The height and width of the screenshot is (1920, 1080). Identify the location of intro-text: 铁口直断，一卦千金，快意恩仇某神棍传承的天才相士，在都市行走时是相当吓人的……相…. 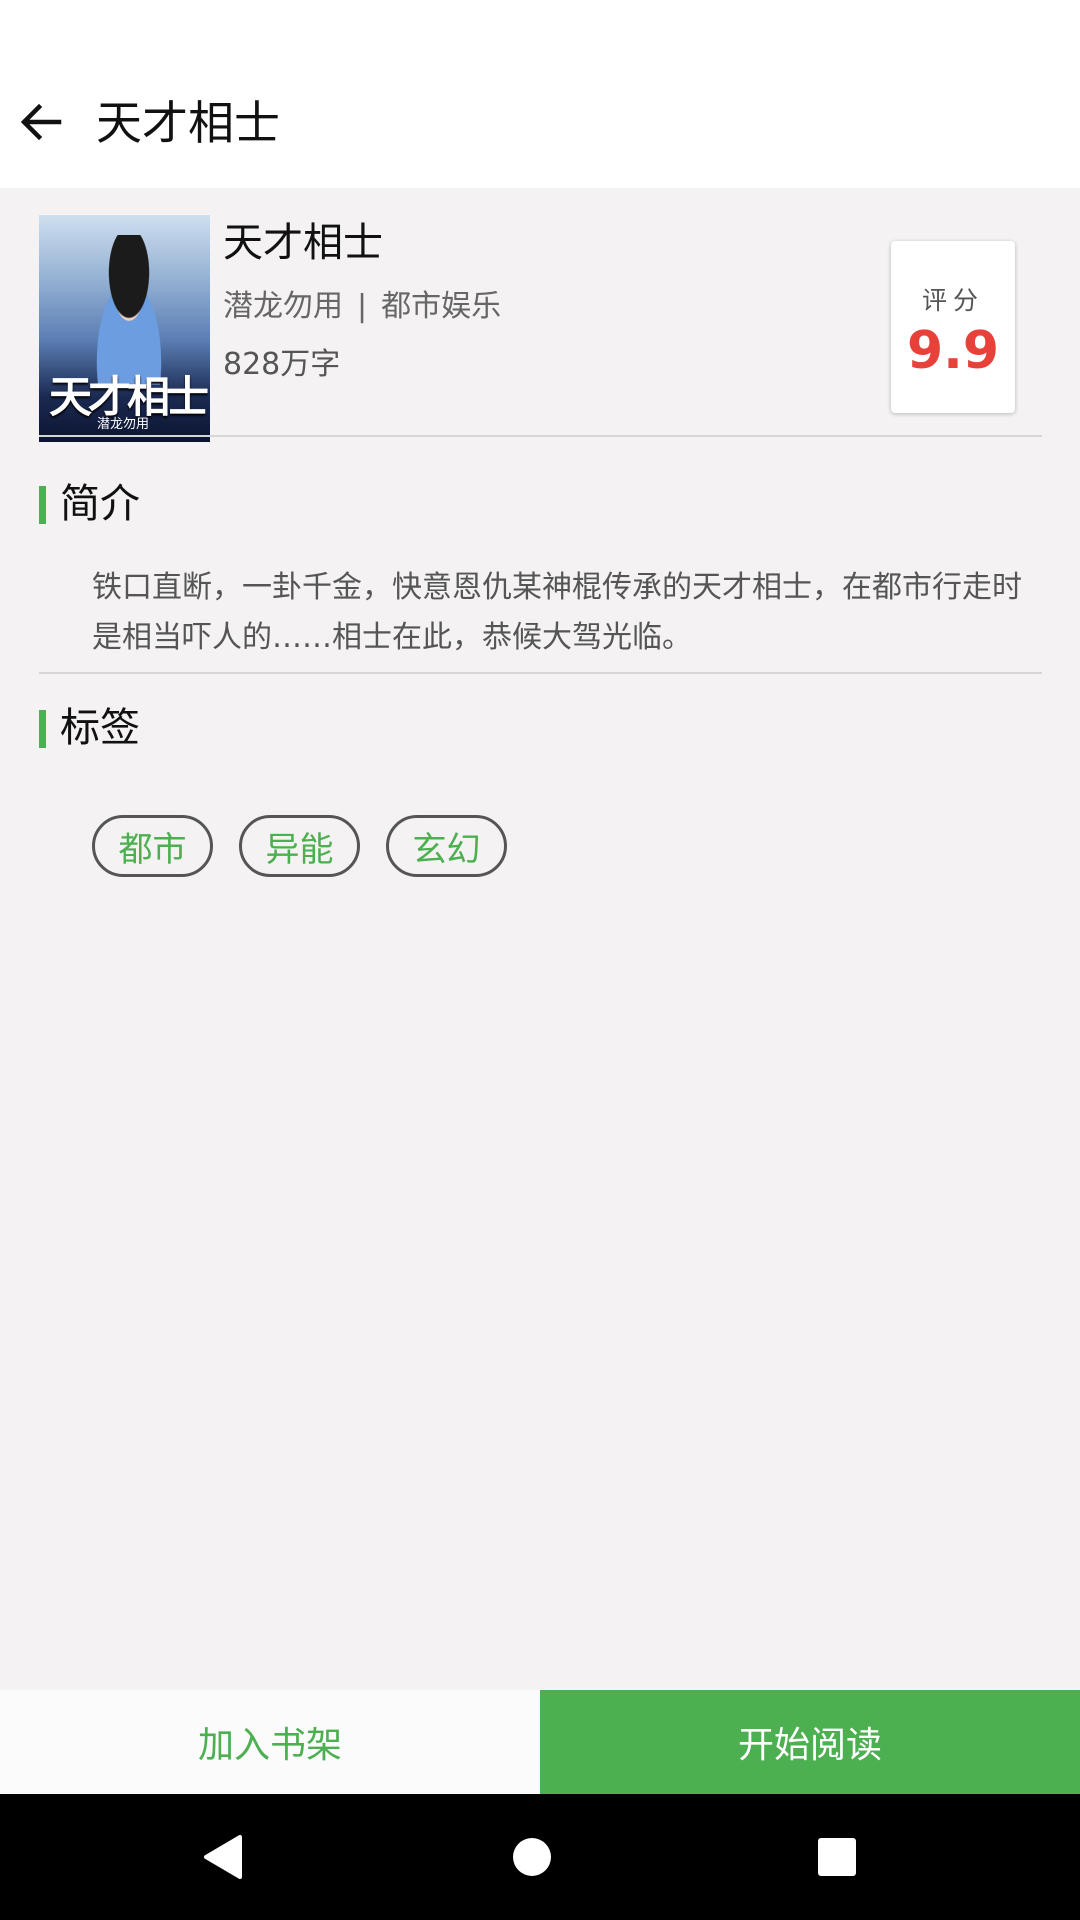
(557, 612).